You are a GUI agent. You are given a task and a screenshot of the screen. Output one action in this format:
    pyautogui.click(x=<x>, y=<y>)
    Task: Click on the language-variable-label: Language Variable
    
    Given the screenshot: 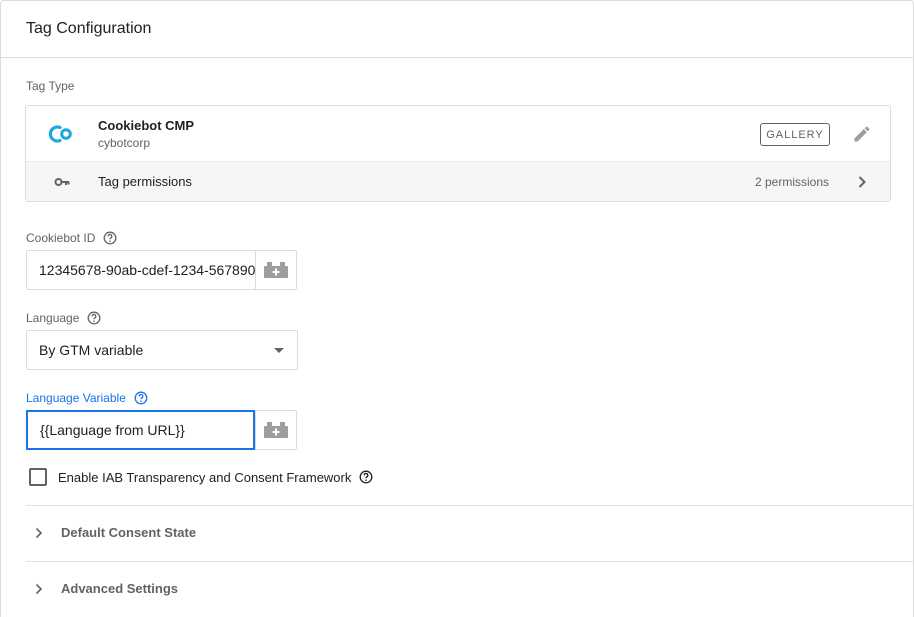 What is the action you would take?
    pyautogui.click(x=87, y=398)
    